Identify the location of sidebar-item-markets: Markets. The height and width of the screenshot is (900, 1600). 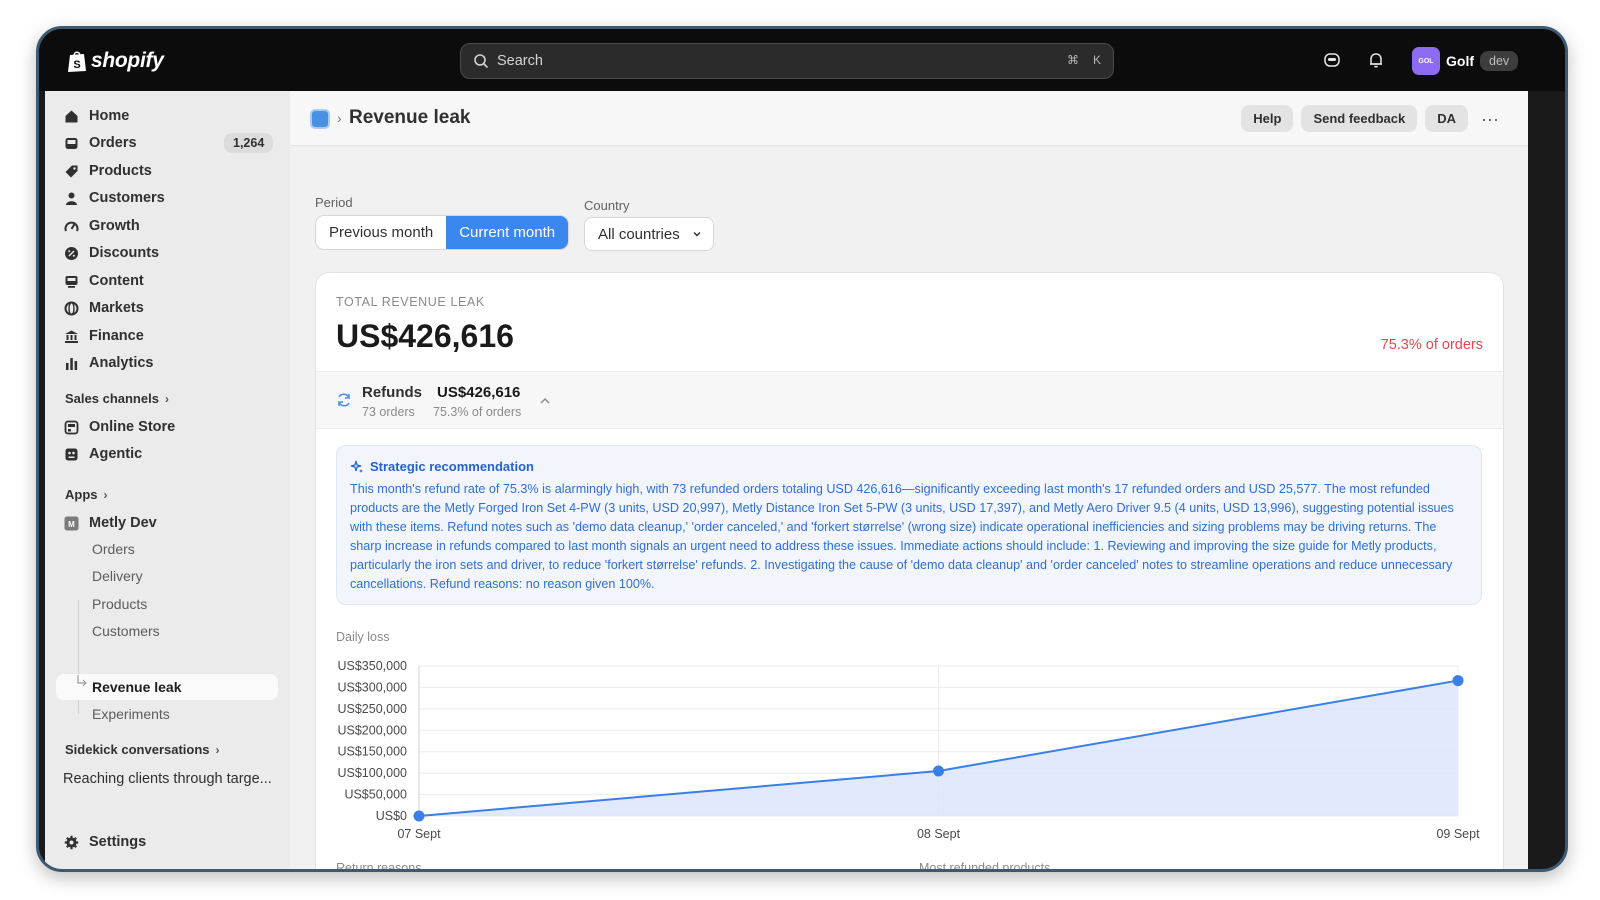
(103, 308).